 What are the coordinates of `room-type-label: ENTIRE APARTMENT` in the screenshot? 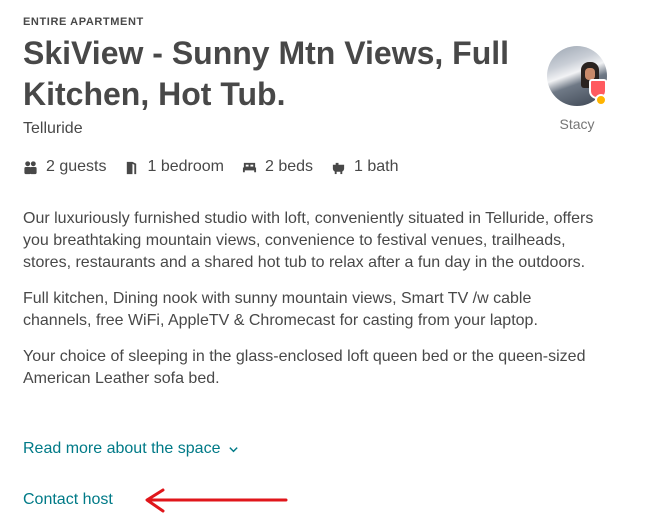 It's located at (83, 22).